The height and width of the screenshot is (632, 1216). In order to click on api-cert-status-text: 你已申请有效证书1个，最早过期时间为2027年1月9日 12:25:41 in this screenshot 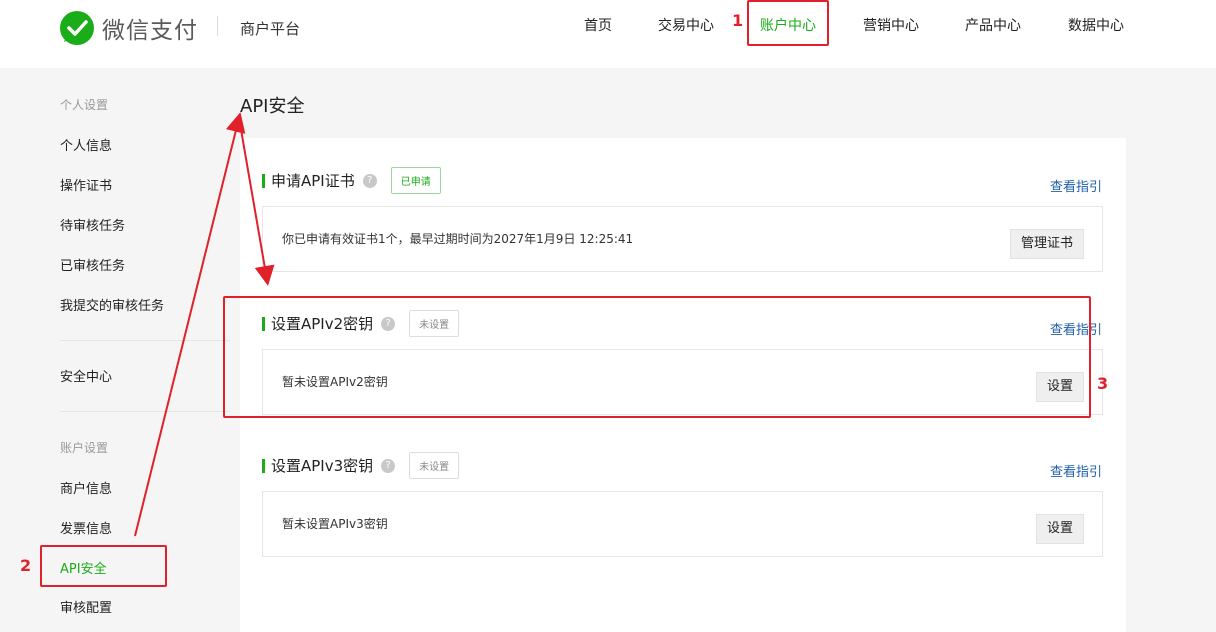, I will do `click(458, 239)`.